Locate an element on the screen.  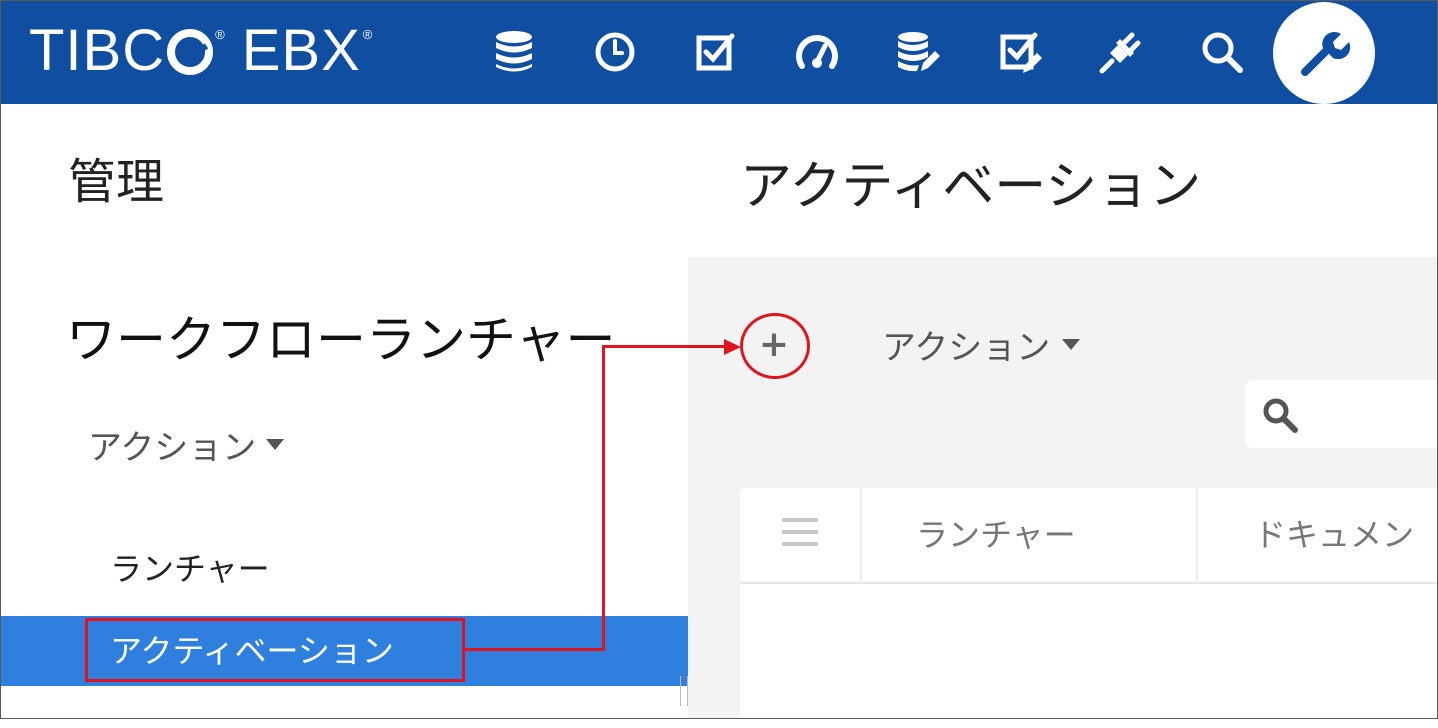
logo-text-tibco: TIBC is located at coordinates (97, 50).